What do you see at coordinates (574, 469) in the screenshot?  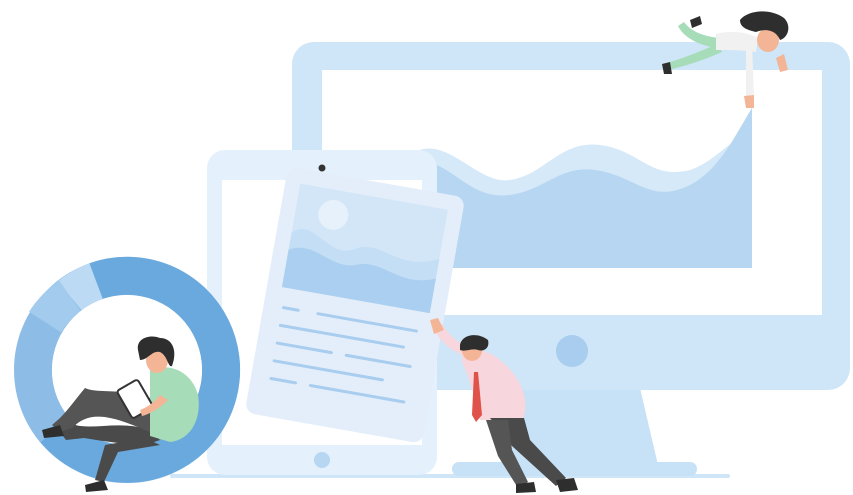 I see `monitor-base` at bounding box center [574, 469].